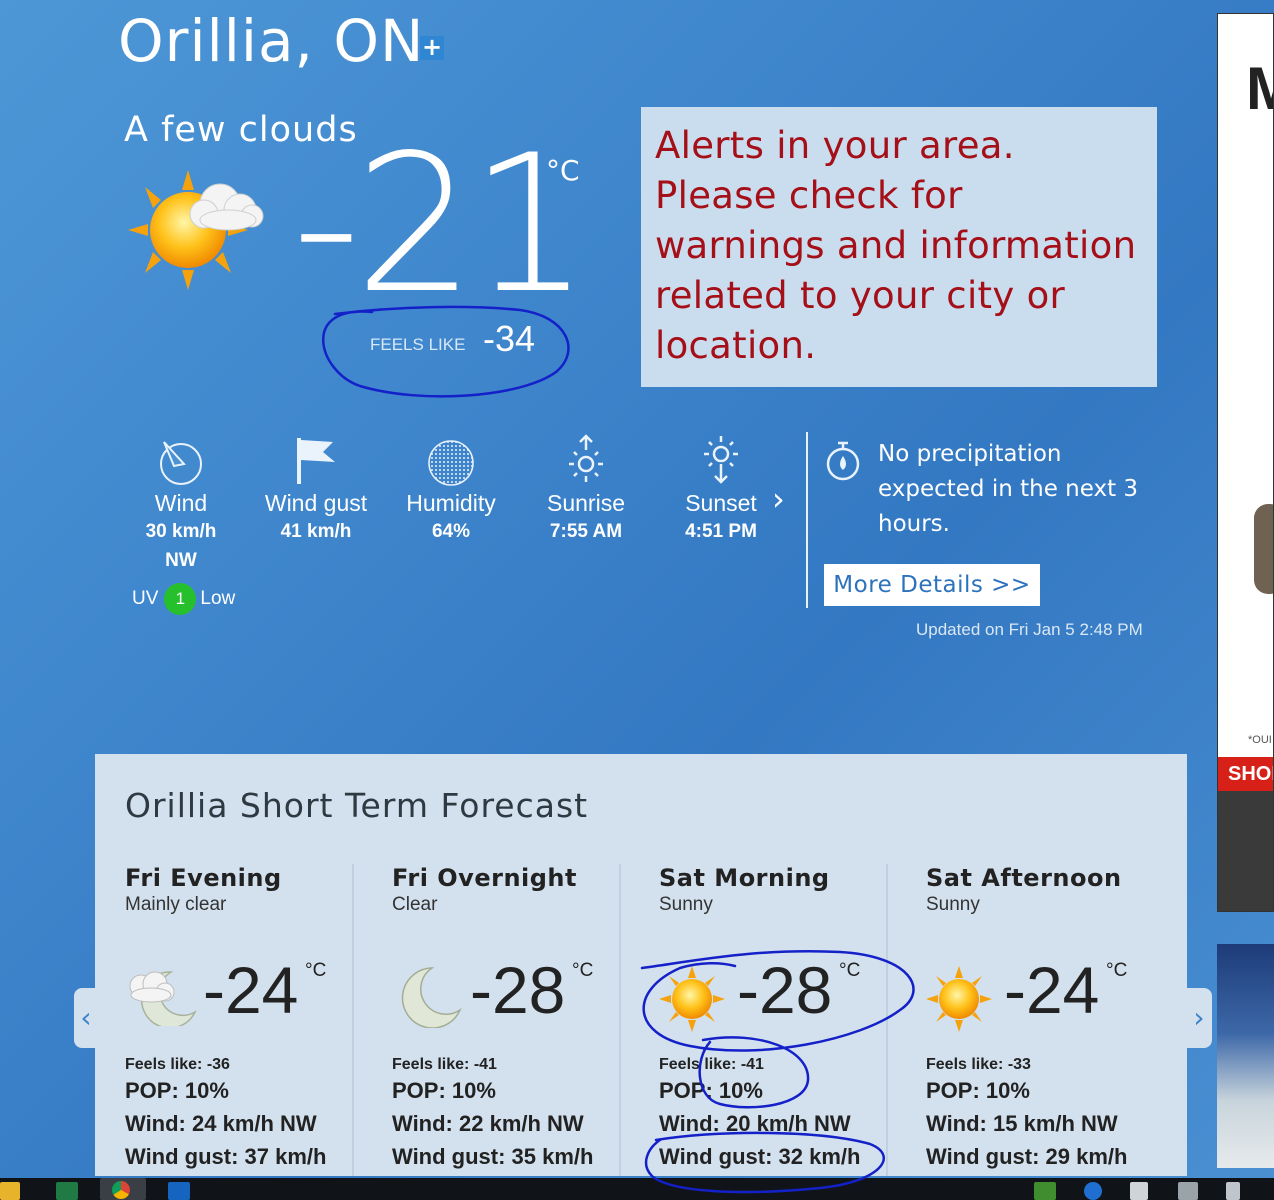 The height and width of the screenshot is (1200, 1274). What do you see at coordinates (586, 487) in the screenshot?
I see `stat-sunrise: Sunrise 7:55 AM` at bounding box center [586, 487].